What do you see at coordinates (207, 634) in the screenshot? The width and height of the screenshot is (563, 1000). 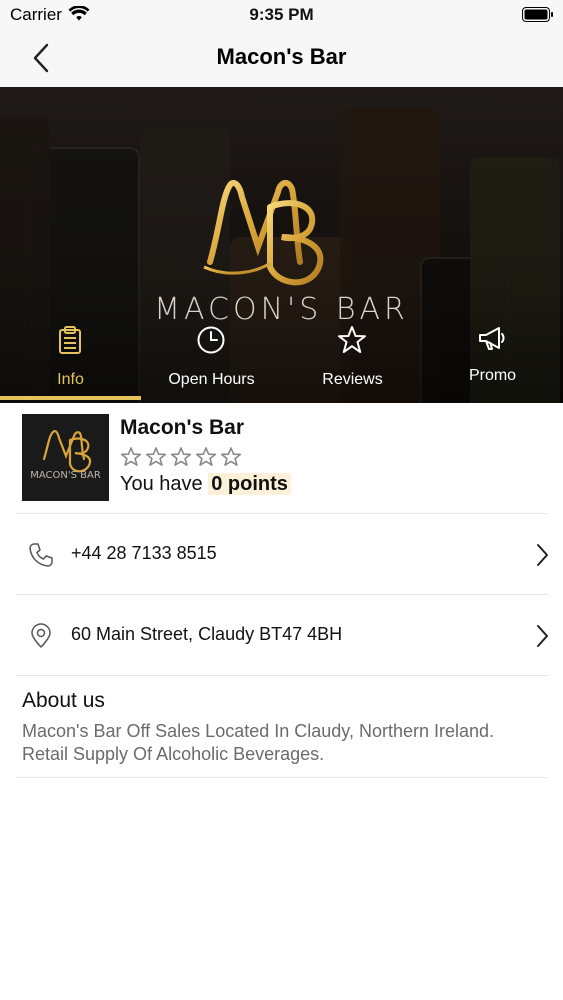 I see `address-text: 60 Main Street, Claudy BT47 4BH` at bounding box center [207, 634].